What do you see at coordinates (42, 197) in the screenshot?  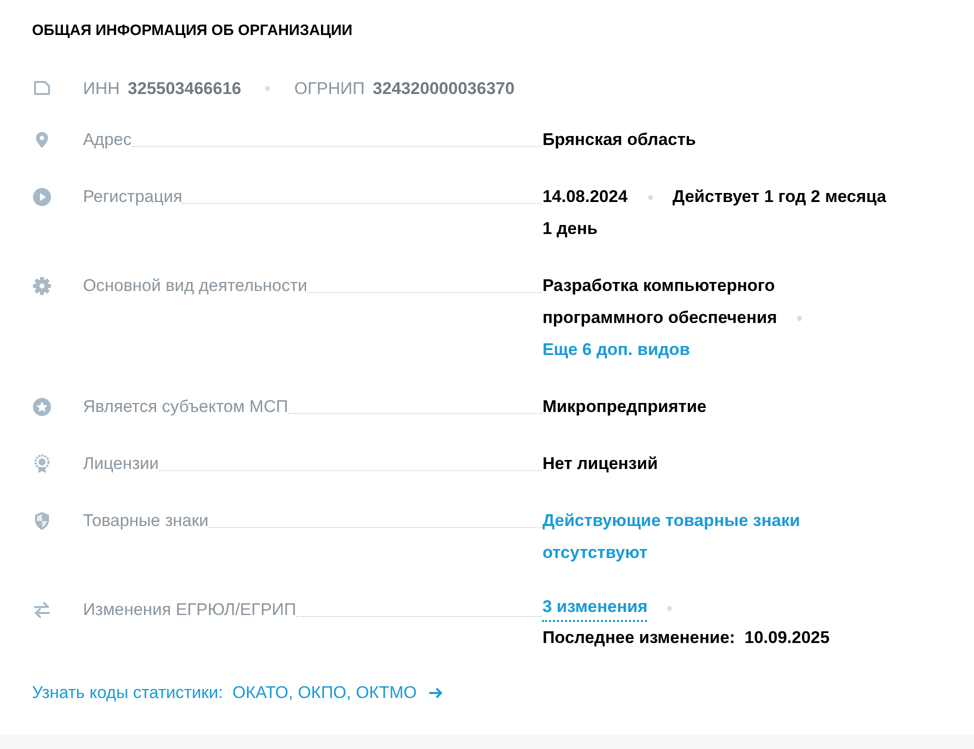 I see `play-icon` at bounding box center [42, 197].